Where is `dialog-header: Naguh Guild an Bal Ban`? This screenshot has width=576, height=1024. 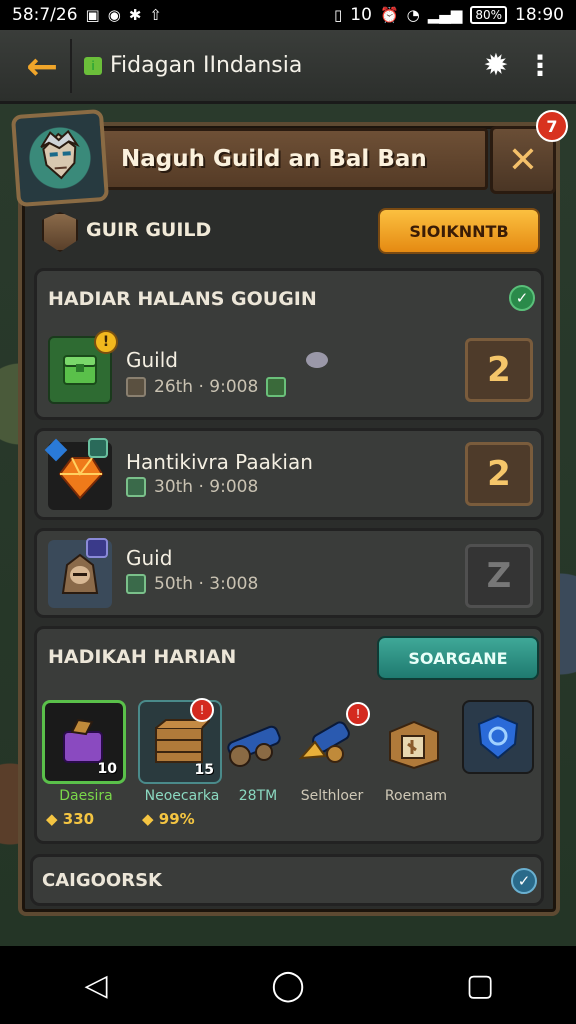 dialog-header: Naguh Guild an Bal Ban is located at coordinates (293, 159).